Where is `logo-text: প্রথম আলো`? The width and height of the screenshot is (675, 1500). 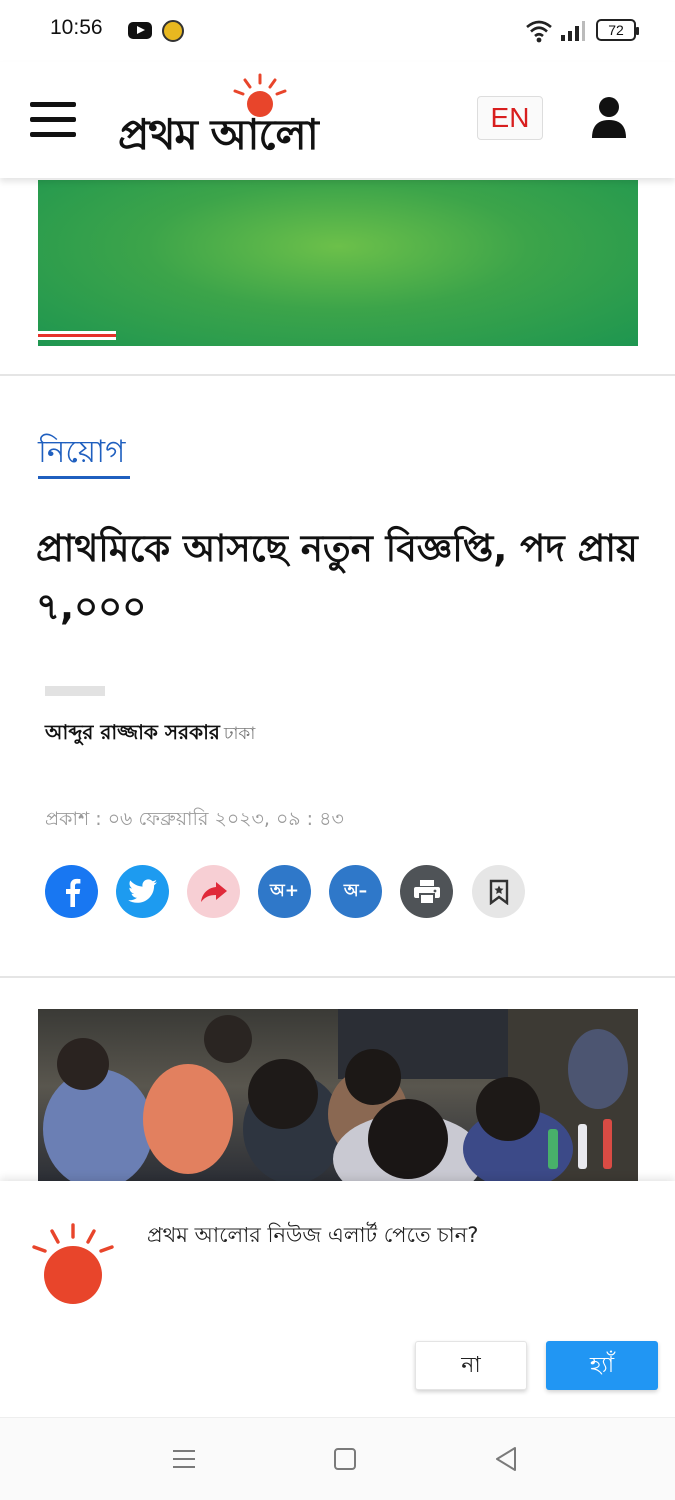 logo-text: প্রথম আলো is located at coordinates (218, 134).